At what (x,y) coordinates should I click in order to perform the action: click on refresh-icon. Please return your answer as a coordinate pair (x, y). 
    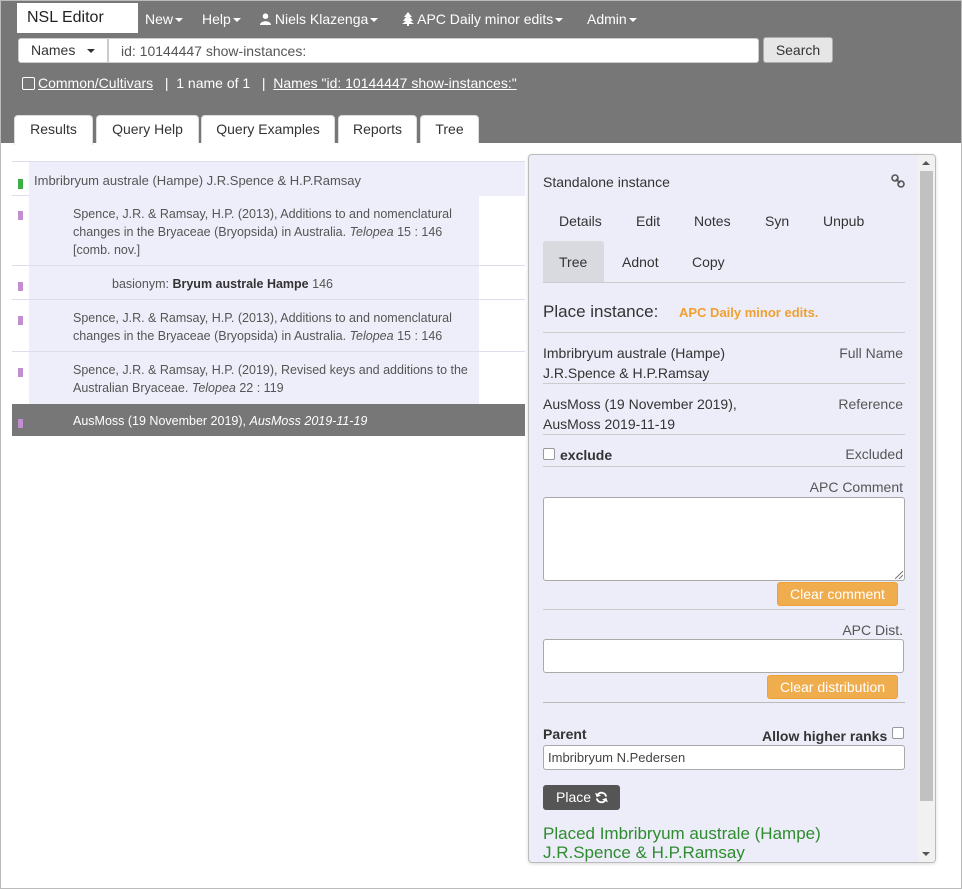
    Looking at the image, I should click on (601, 797).